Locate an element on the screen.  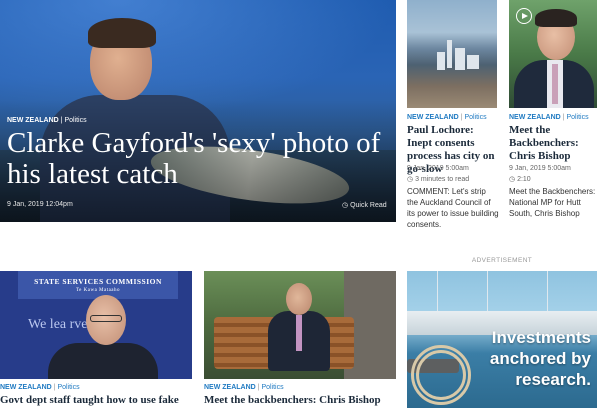
card1-date: 9 Jan, 2019 5:00am is located at coordinates (438, 168).